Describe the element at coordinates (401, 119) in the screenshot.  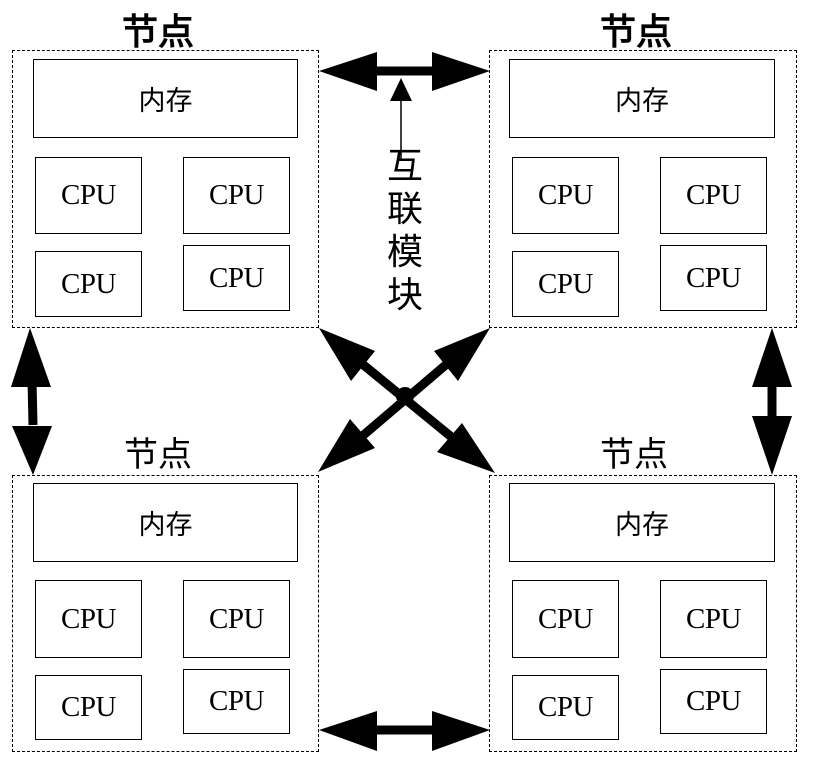
I see `interconnect-pointer-arrow` at that location.